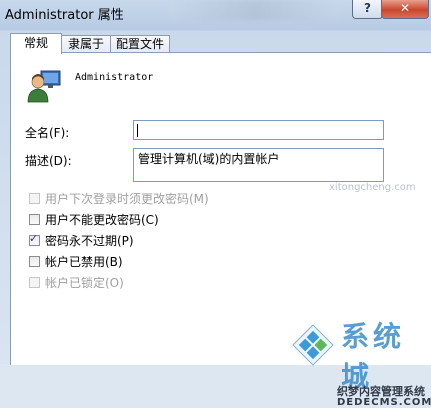 The image size is (431, 408). Describe the element at coordinates (84, 283) in the screenshot. I see `checkbox-label: 帐户已锁定(O)` at that location.